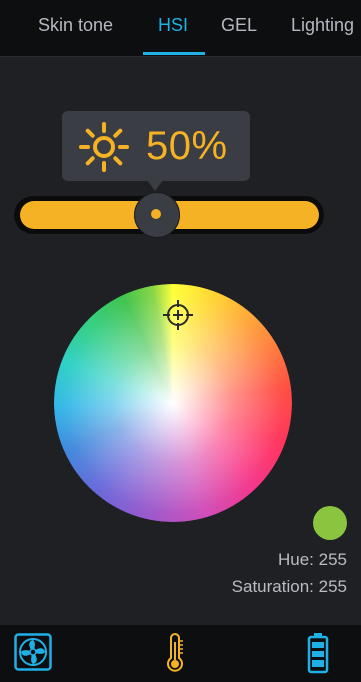  I want to click on saturation-readout: Saturation: 255, so click(289, 587).